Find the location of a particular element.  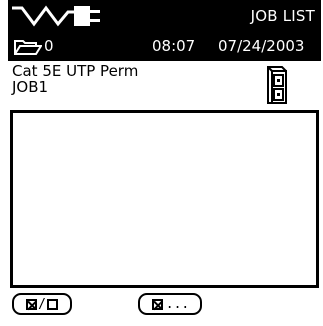

cable-type-label: Cat 5E UTP Perm is located at coordinates (75, 71).